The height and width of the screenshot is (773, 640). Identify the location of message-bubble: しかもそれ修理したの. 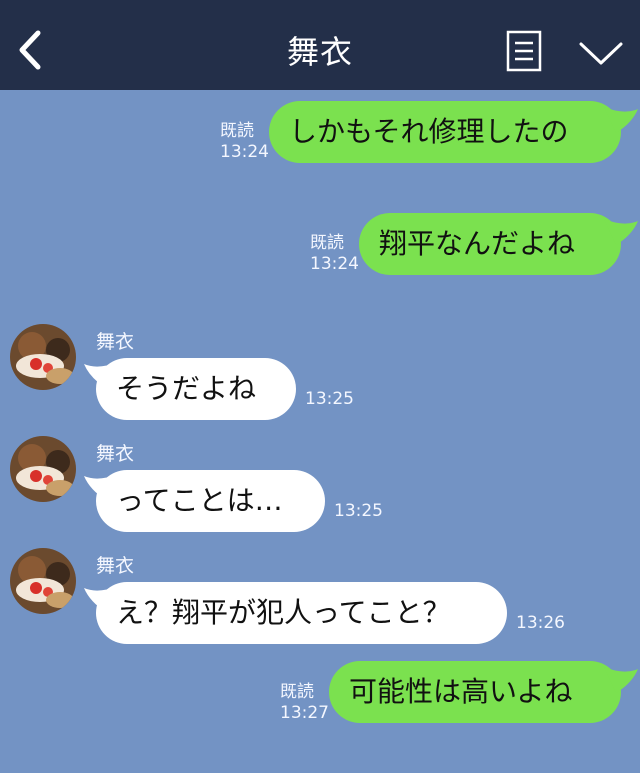
(445, 132).